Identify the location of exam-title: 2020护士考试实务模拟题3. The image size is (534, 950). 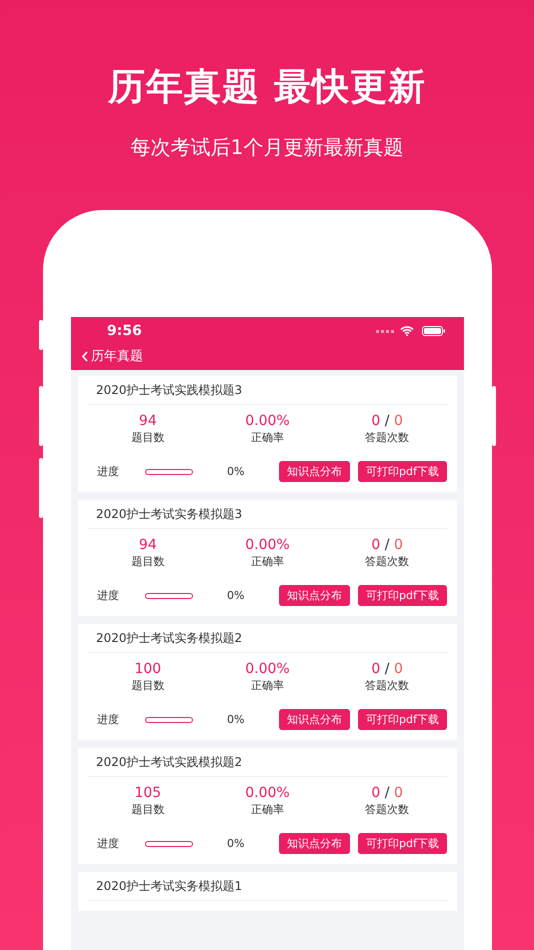
(267, 514).